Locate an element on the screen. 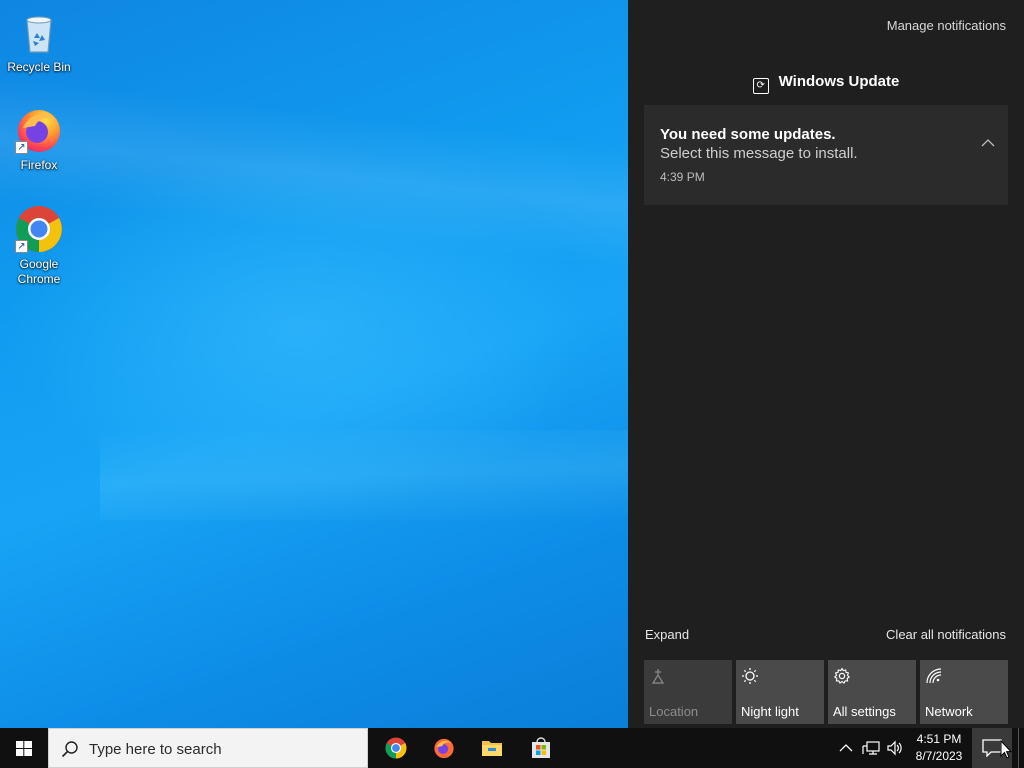  gear-icon is located at coordinates (842, 676).